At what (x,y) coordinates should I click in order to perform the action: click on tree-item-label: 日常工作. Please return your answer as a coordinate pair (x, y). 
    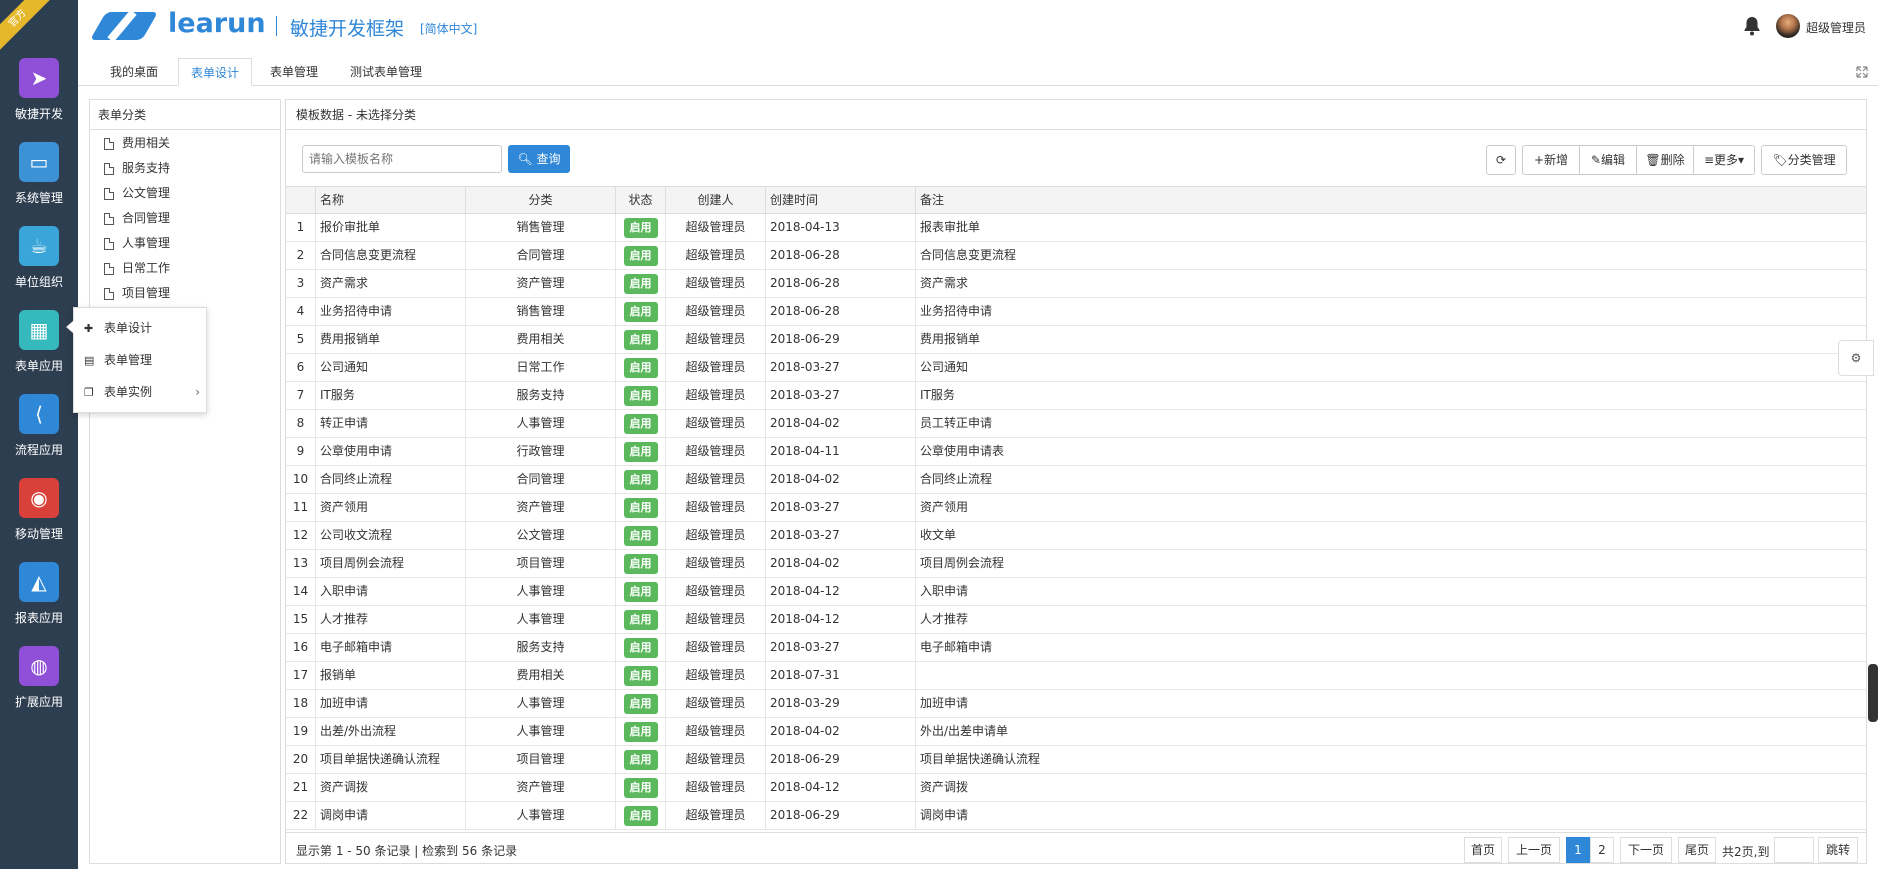
    Looking at the image, I should click on (146, 268).